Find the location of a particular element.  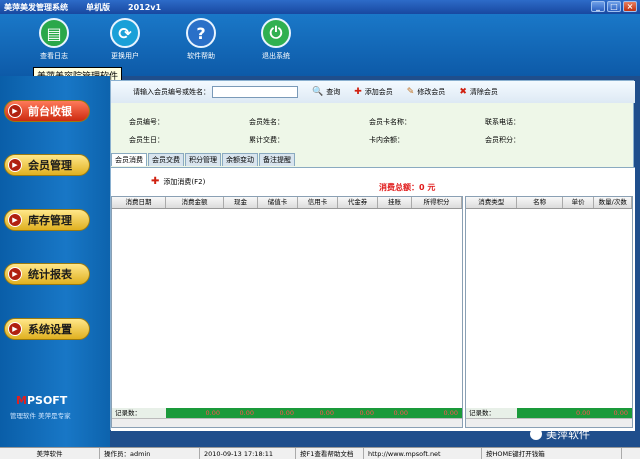

balance-label: 卡内余额： is located at coordinates (386, 140).